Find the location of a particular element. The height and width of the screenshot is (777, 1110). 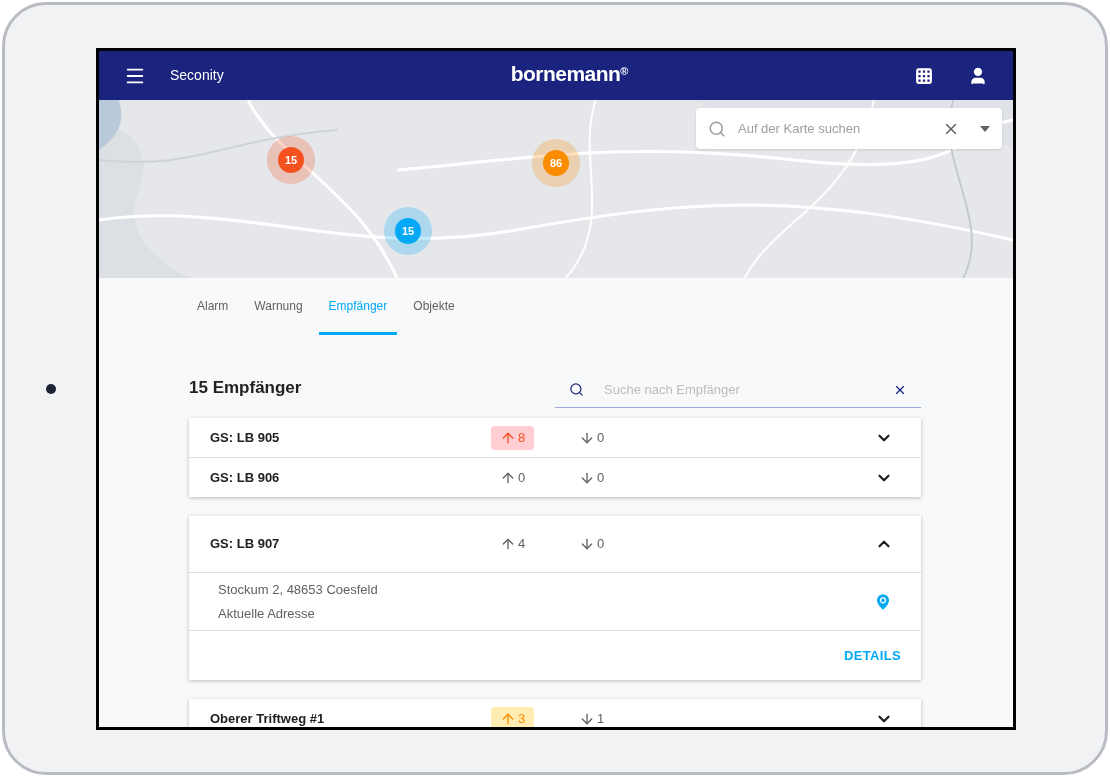

caret-icon is located at coordinates (985, 128).